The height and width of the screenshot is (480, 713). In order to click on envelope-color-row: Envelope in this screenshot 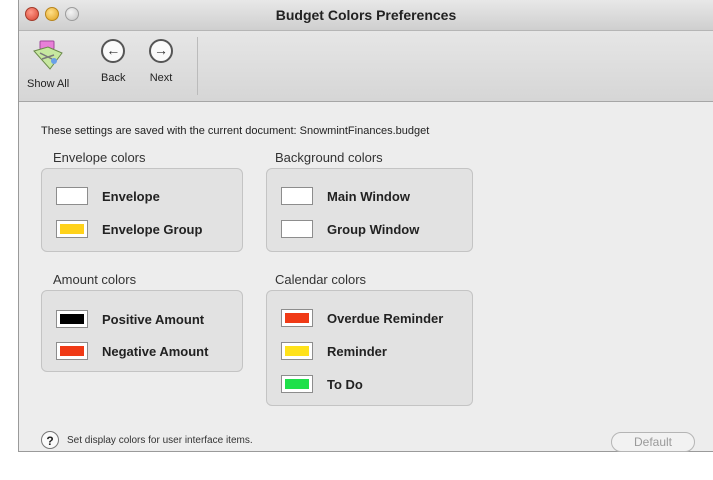, I will do `click(108, 196)`.